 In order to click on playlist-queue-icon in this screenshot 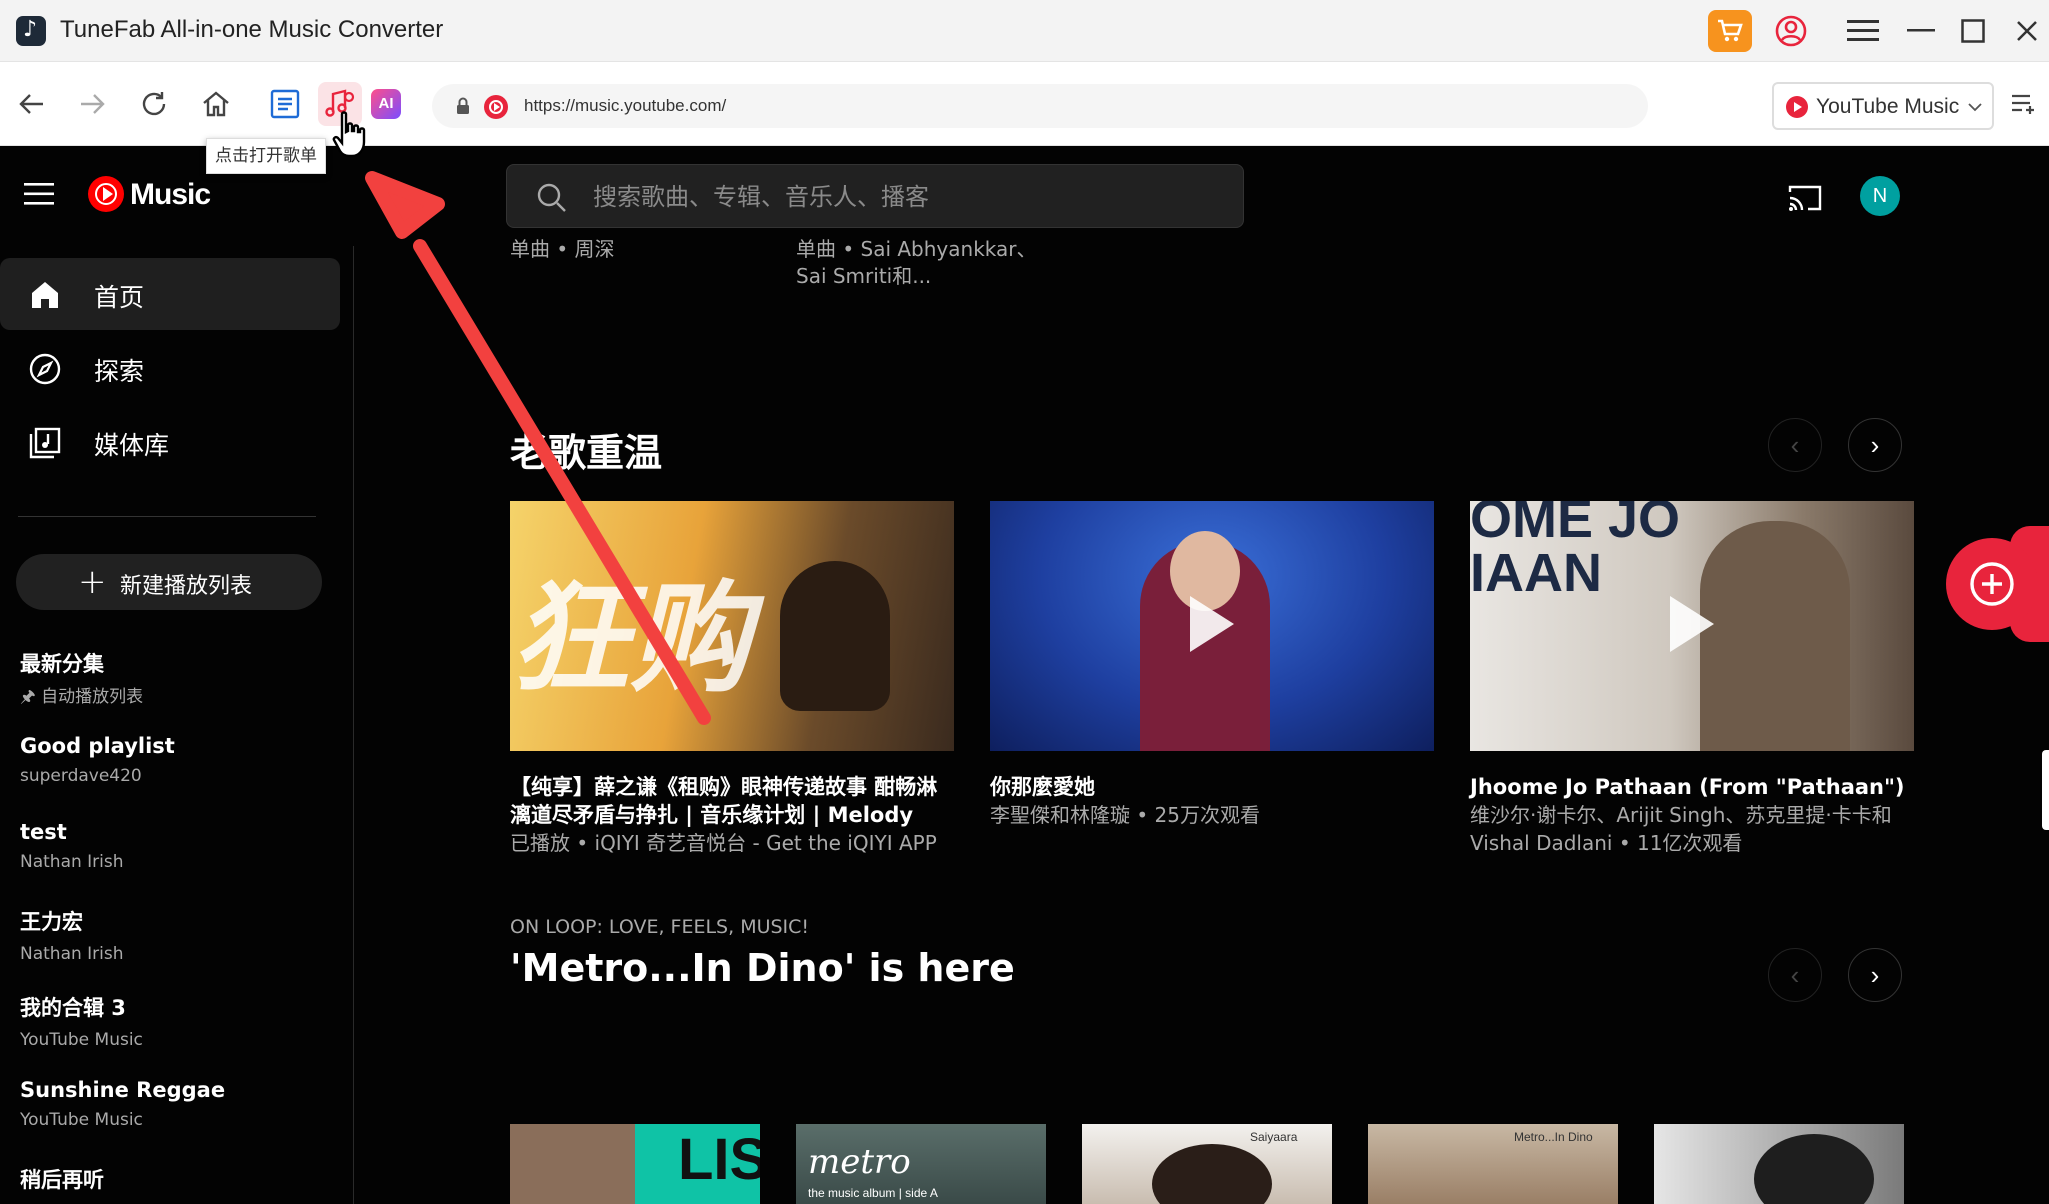, I will do `click(2024, 104)`.